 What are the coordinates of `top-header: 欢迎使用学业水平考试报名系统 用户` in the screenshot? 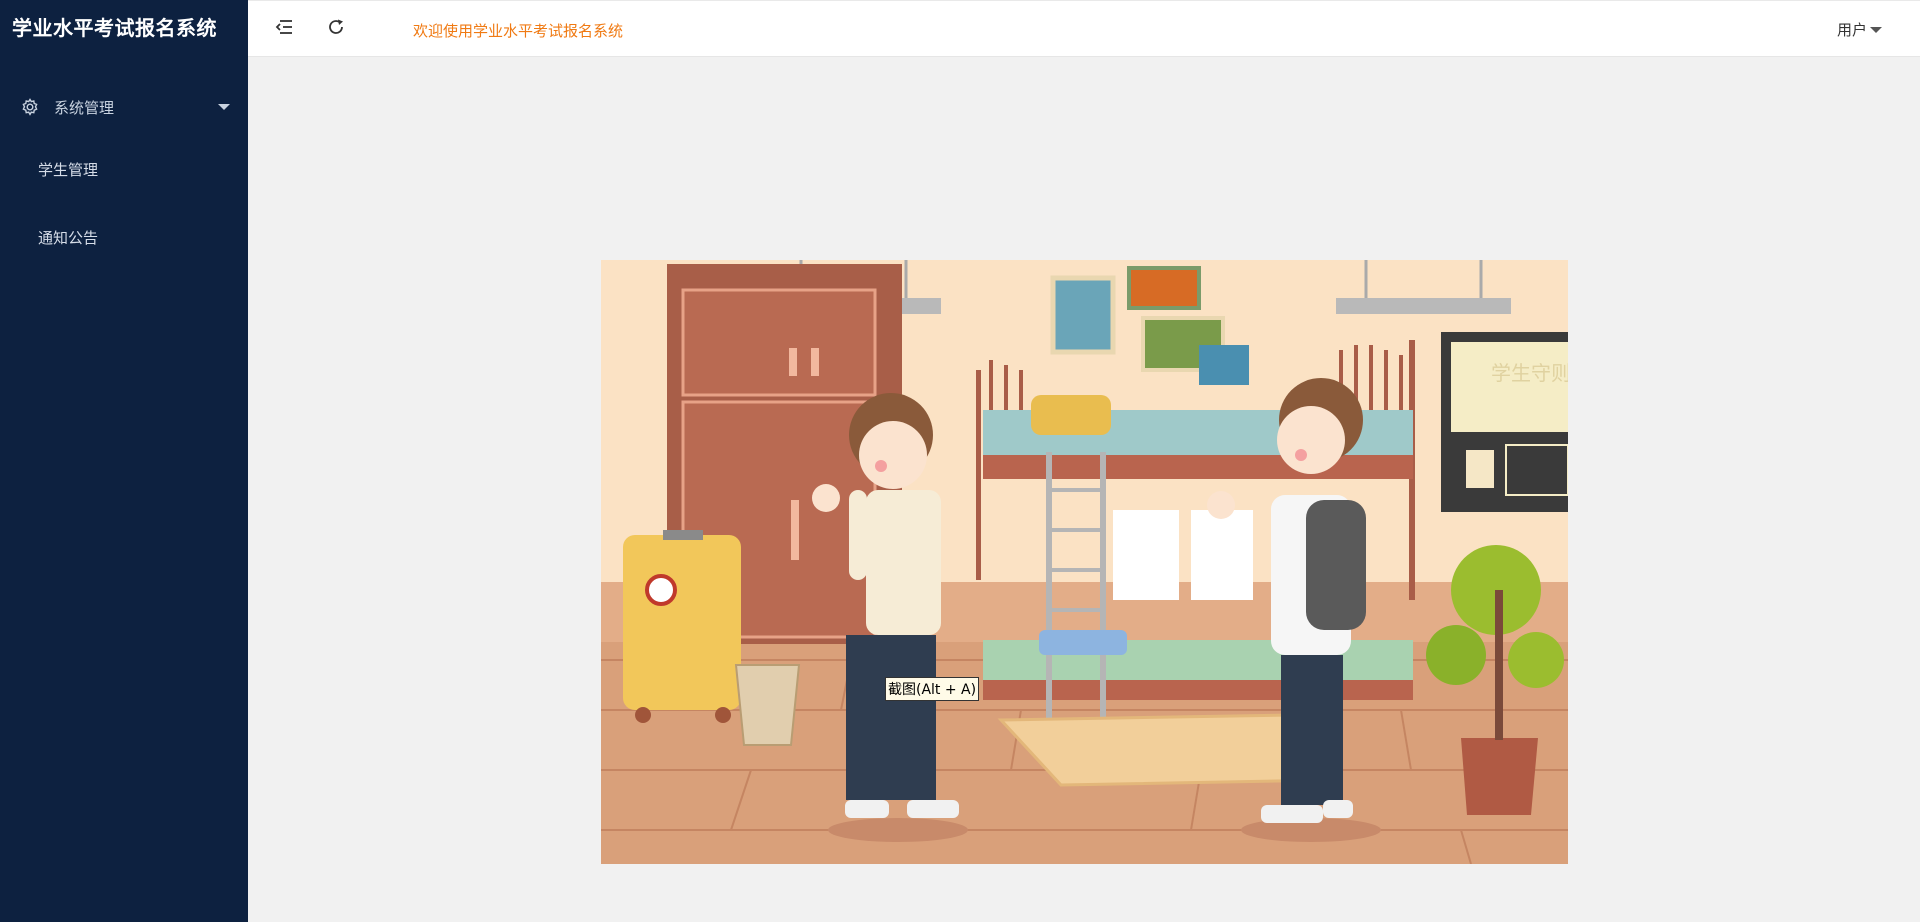 It's located at (1084, 28).